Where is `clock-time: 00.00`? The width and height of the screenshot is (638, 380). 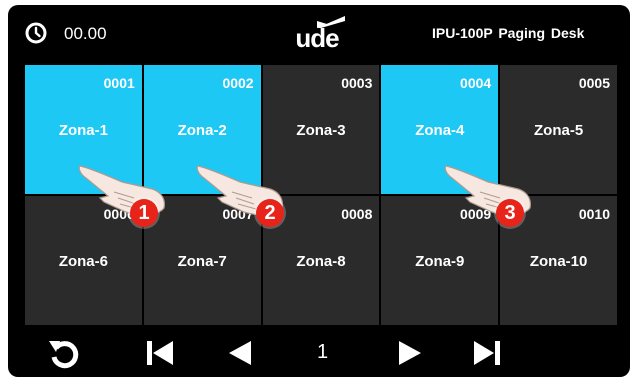 clock-time: 00.00 is located at coordinates (85, 33).